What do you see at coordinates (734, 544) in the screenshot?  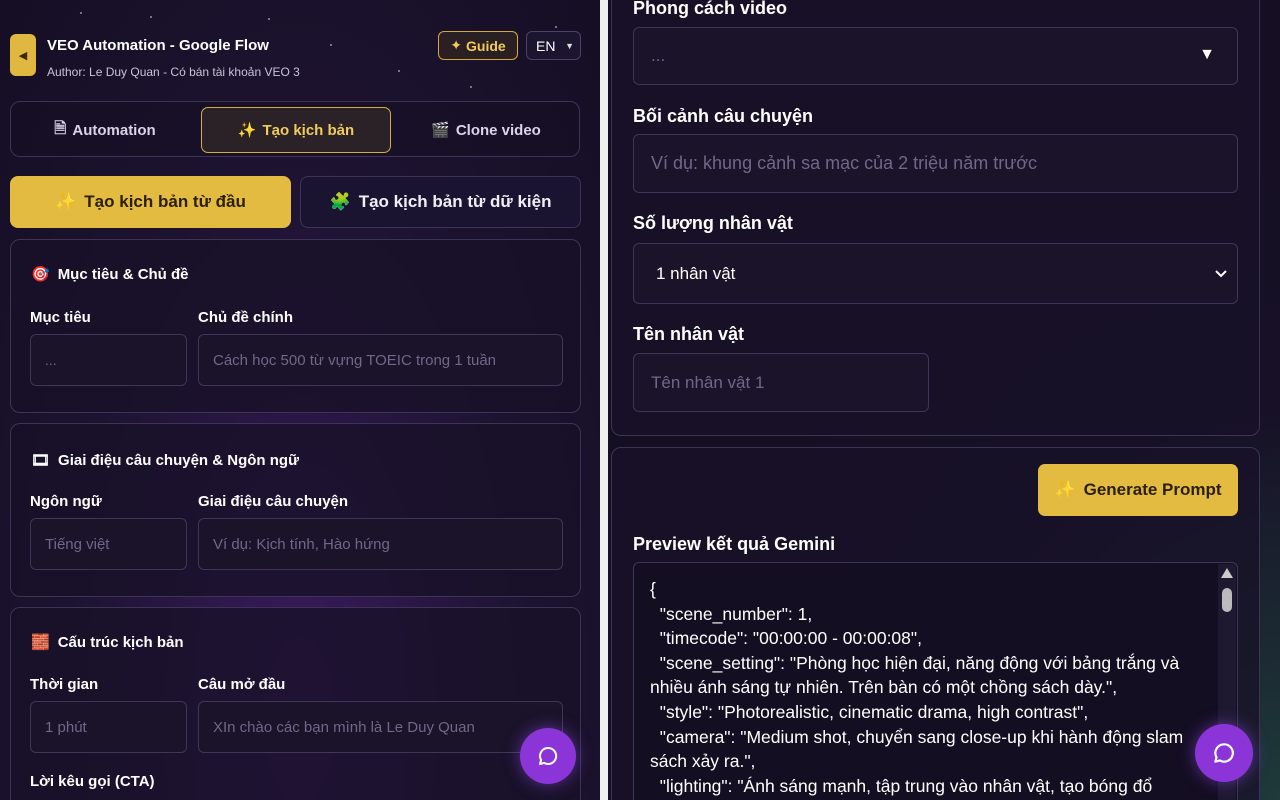 I see `preview-label: Preview kết quả Gemini` at bounding box center [734, 544].